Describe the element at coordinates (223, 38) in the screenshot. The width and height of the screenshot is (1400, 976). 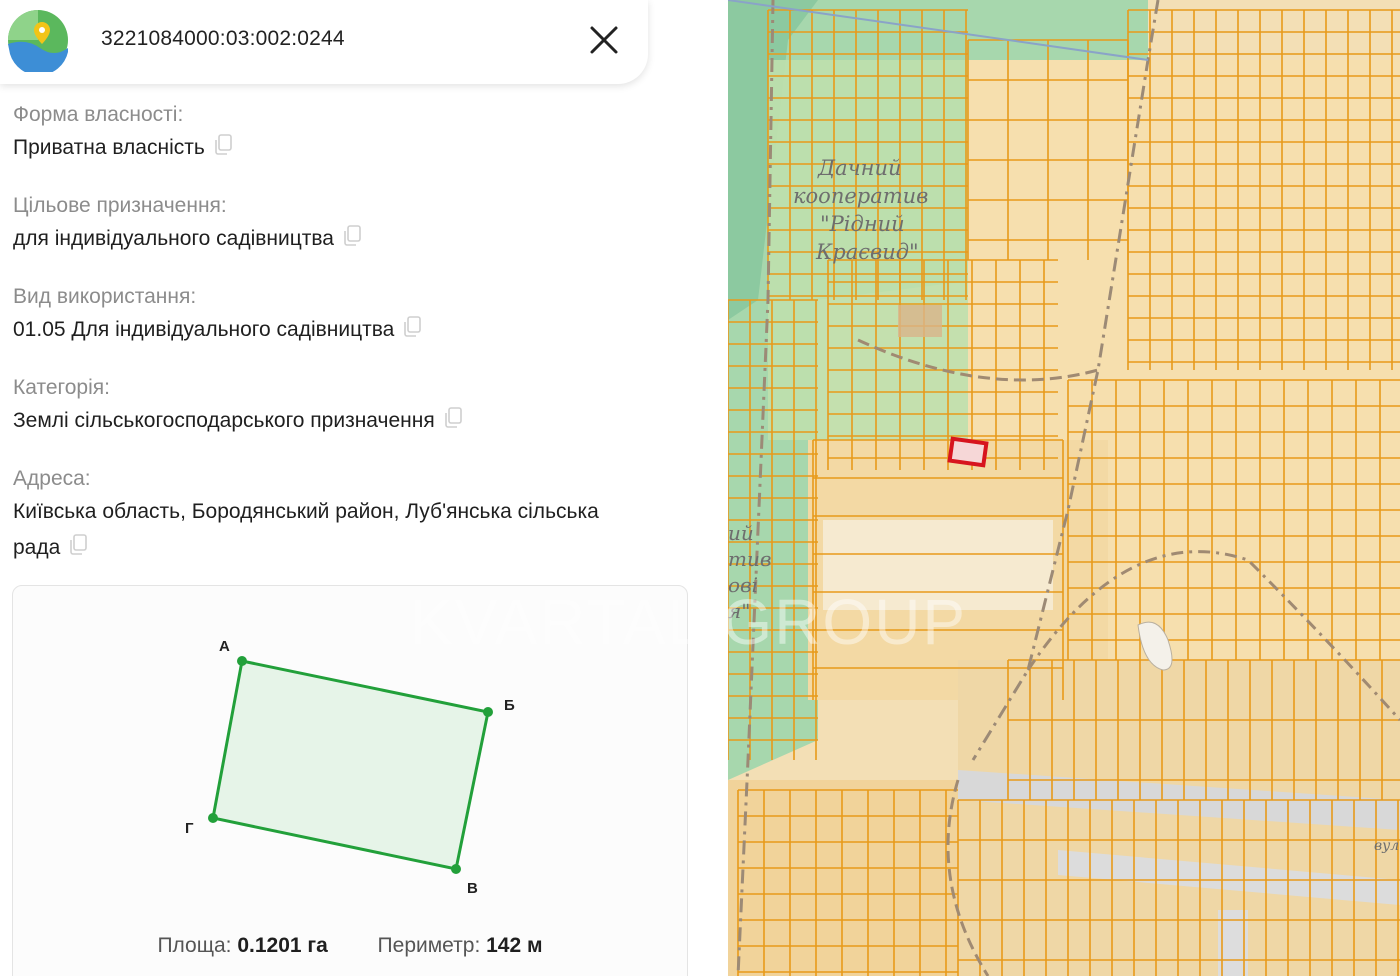
I see `cadastral-number: 3221084000:03:002:0244` at that location.